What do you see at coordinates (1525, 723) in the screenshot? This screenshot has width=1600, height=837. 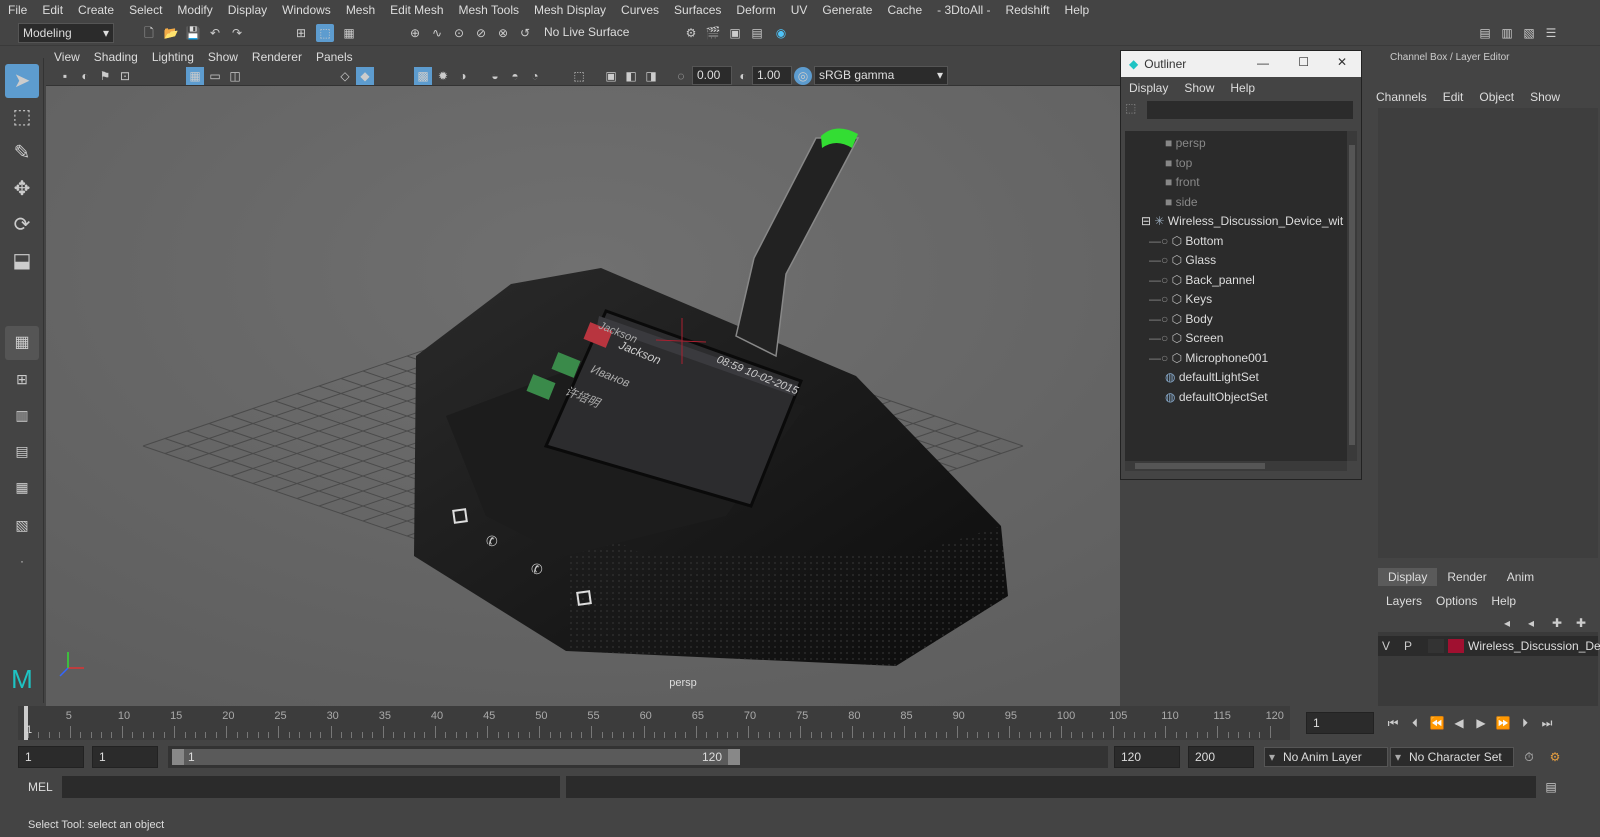 I see `step-forward-frame-icon: ⏵` at bounding box center [1525, 723].